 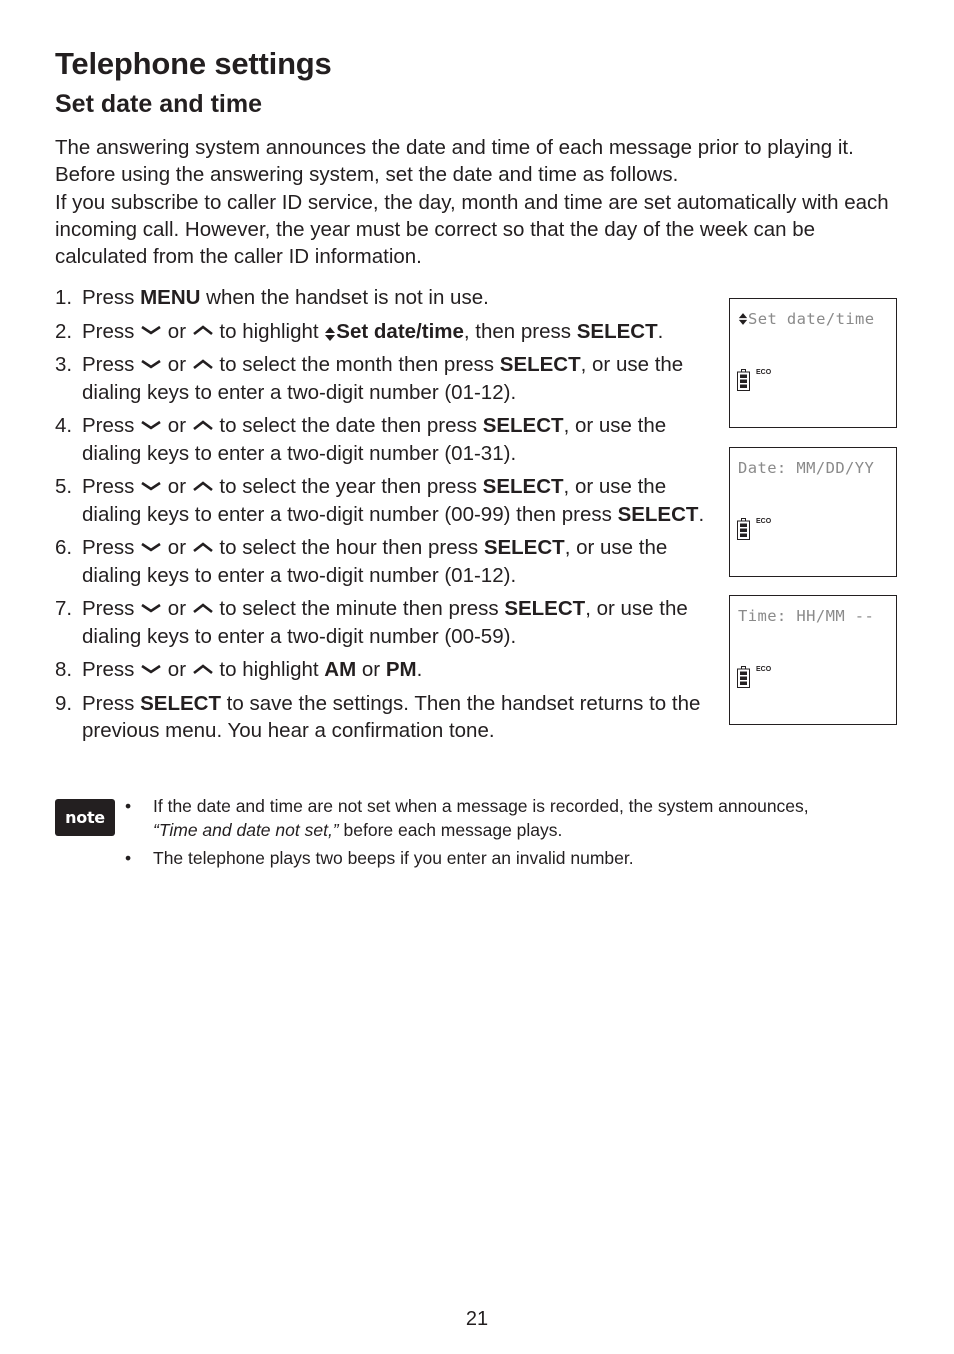 What do you see at coordinates (64, 331) in the screenshot?
I see `step-number: 2.` at bounding box center [64, 331].